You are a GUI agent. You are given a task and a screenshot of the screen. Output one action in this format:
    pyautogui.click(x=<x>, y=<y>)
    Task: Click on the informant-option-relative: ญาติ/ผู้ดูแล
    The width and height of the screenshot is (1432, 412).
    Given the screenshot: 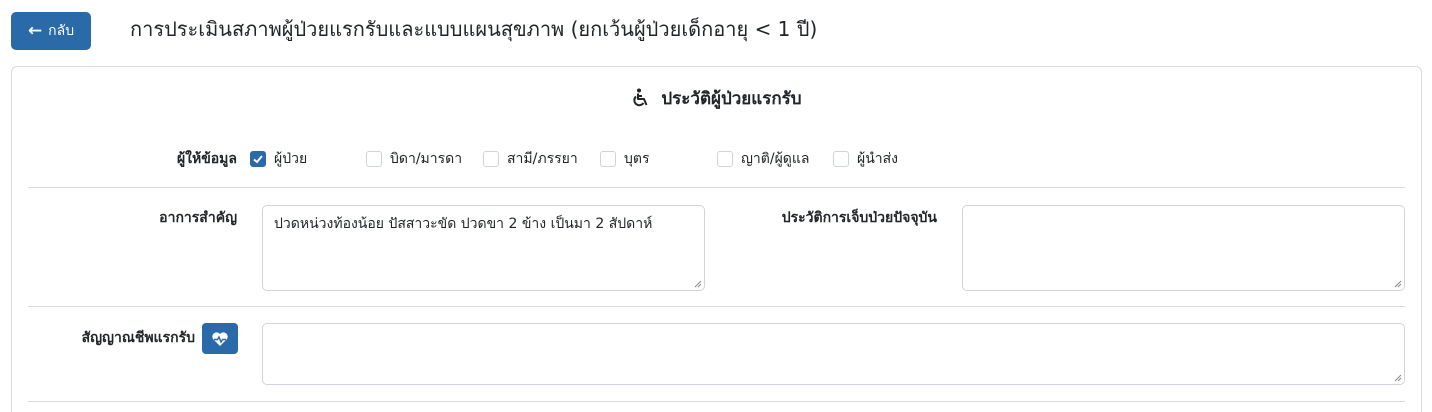 What is the action you would take?
    pyautogui.click(x=763, y=159)
    